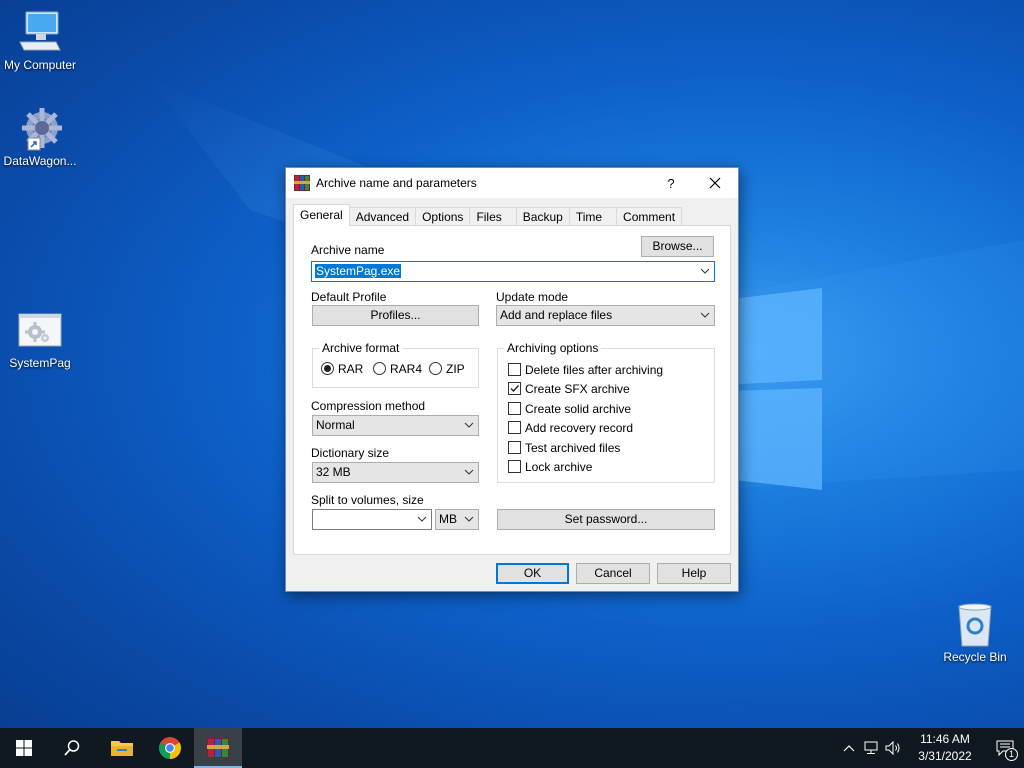  I want to click on desktop-icon-label: My Computer, so click(40, 65).